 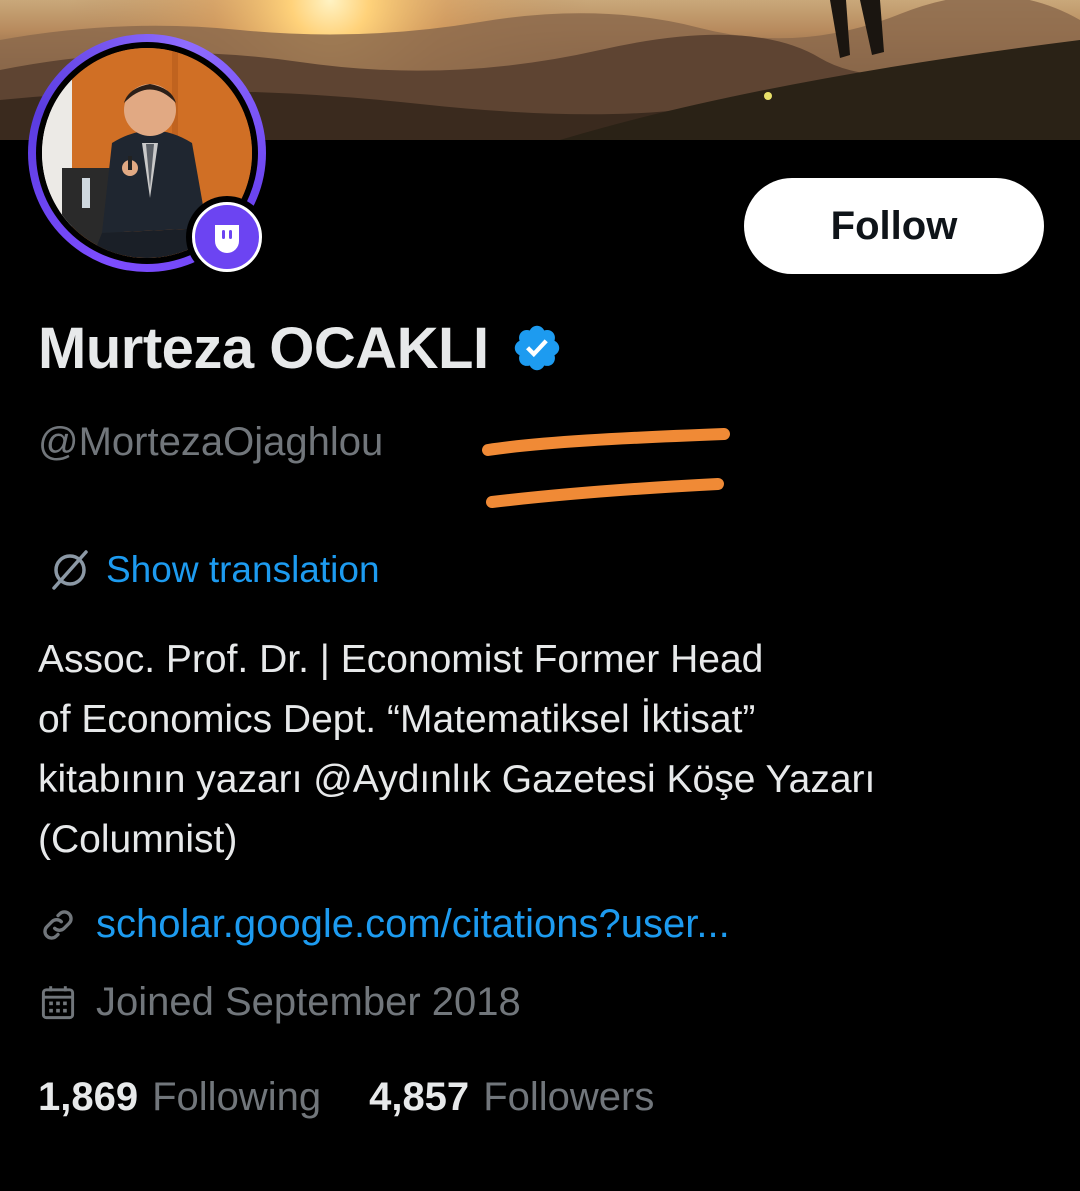 What do you see at coordinates (243, 569) in the screenshot?
I see `show-translation-label: Show translation` at bounding box center [243, 569].